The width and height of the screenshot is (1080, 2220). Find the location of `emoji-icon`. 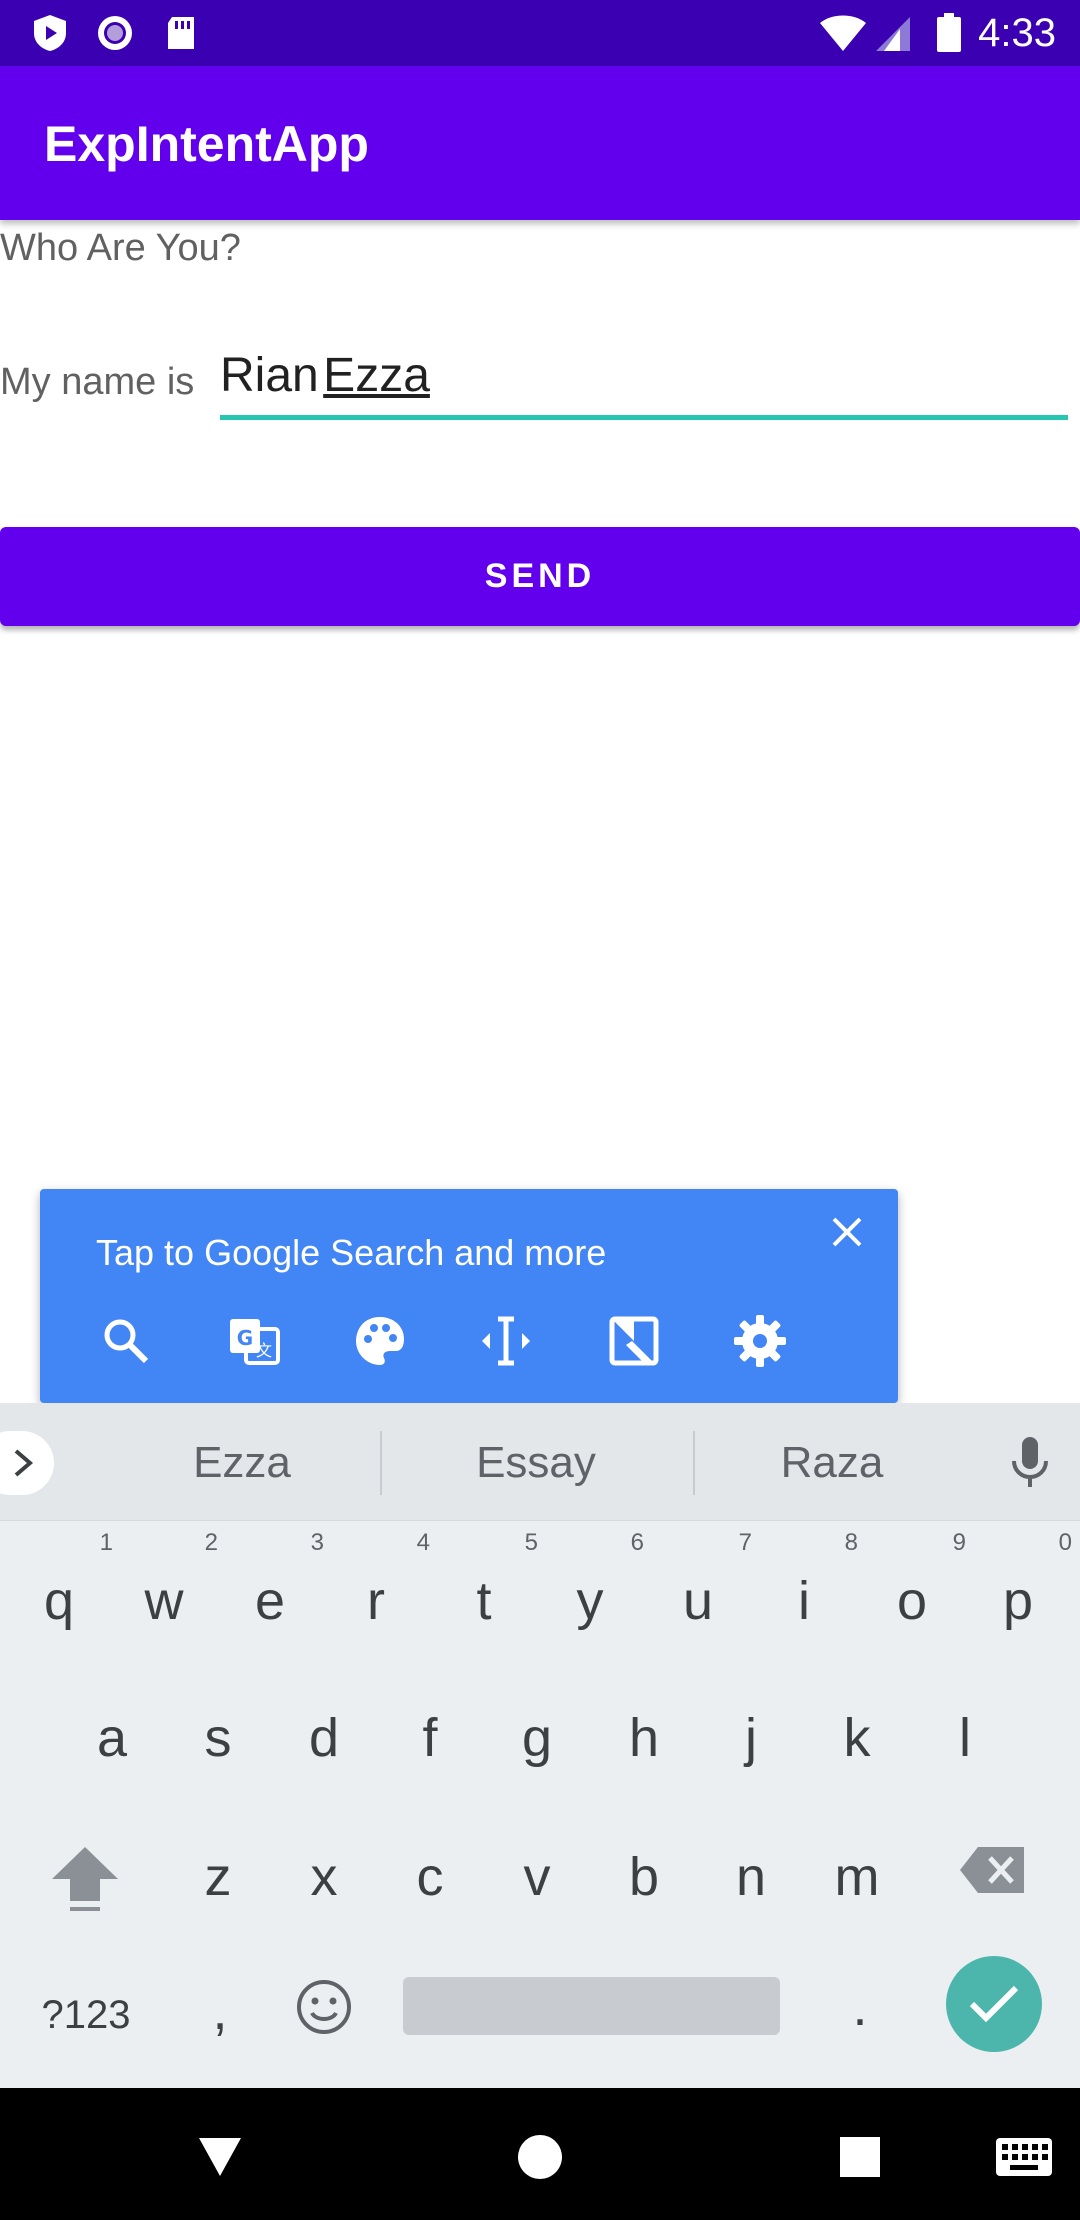

emoji-icon is located at coordinates (324, 2007).